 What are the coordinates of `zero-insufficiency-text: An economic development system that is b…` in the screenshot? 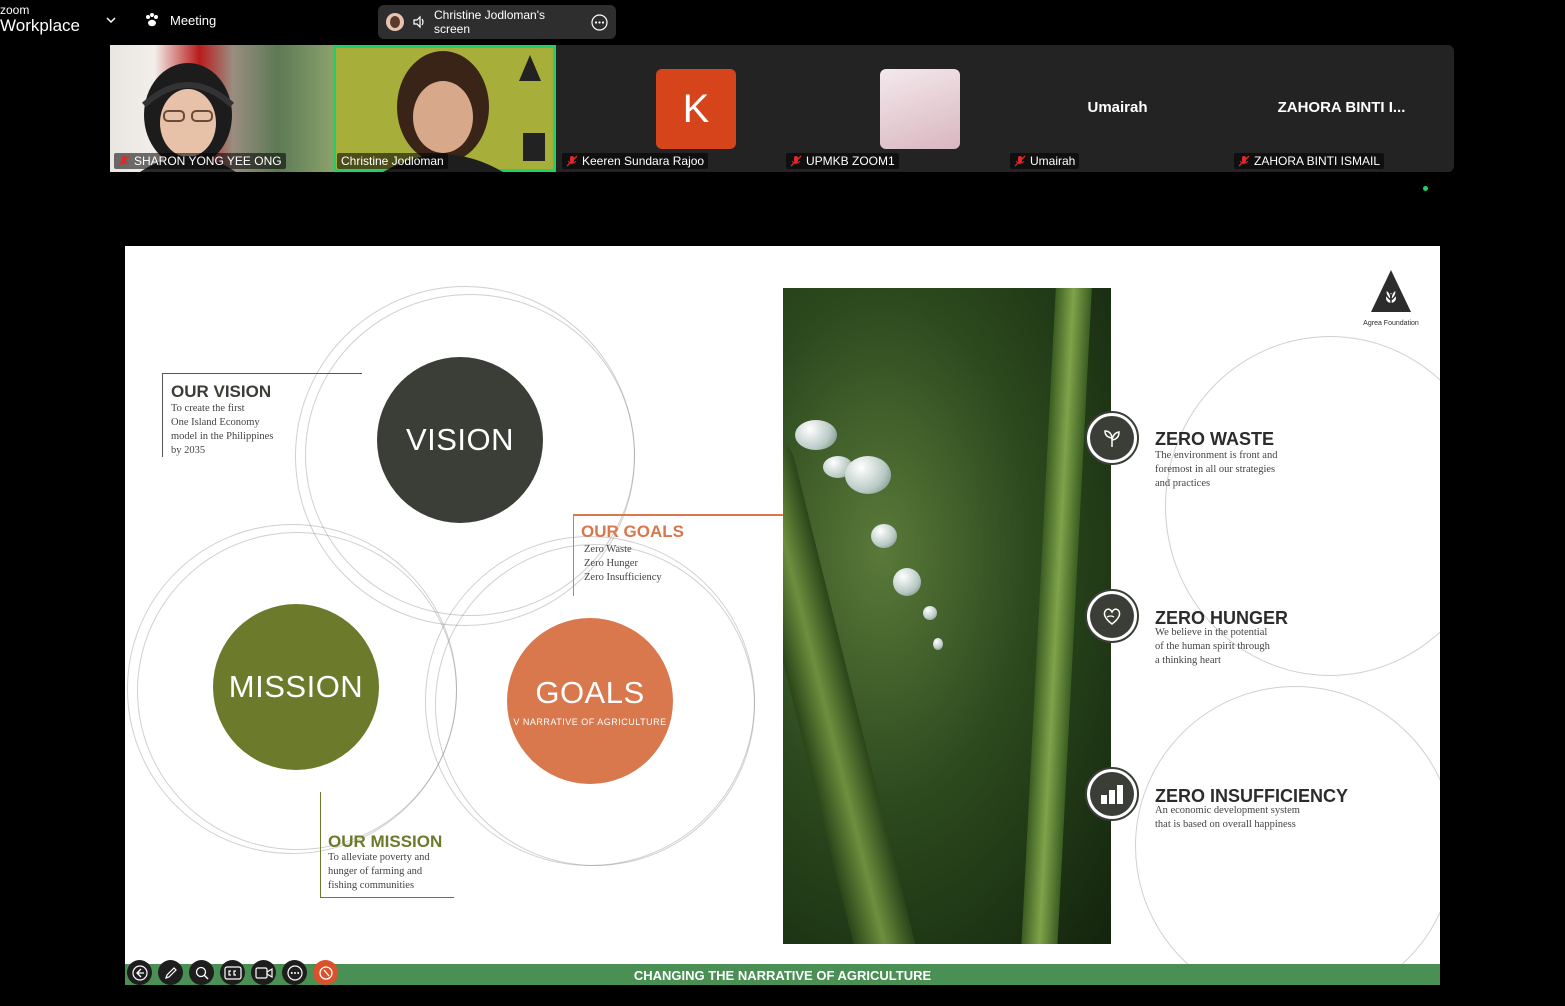 It's located at (1227, 817).